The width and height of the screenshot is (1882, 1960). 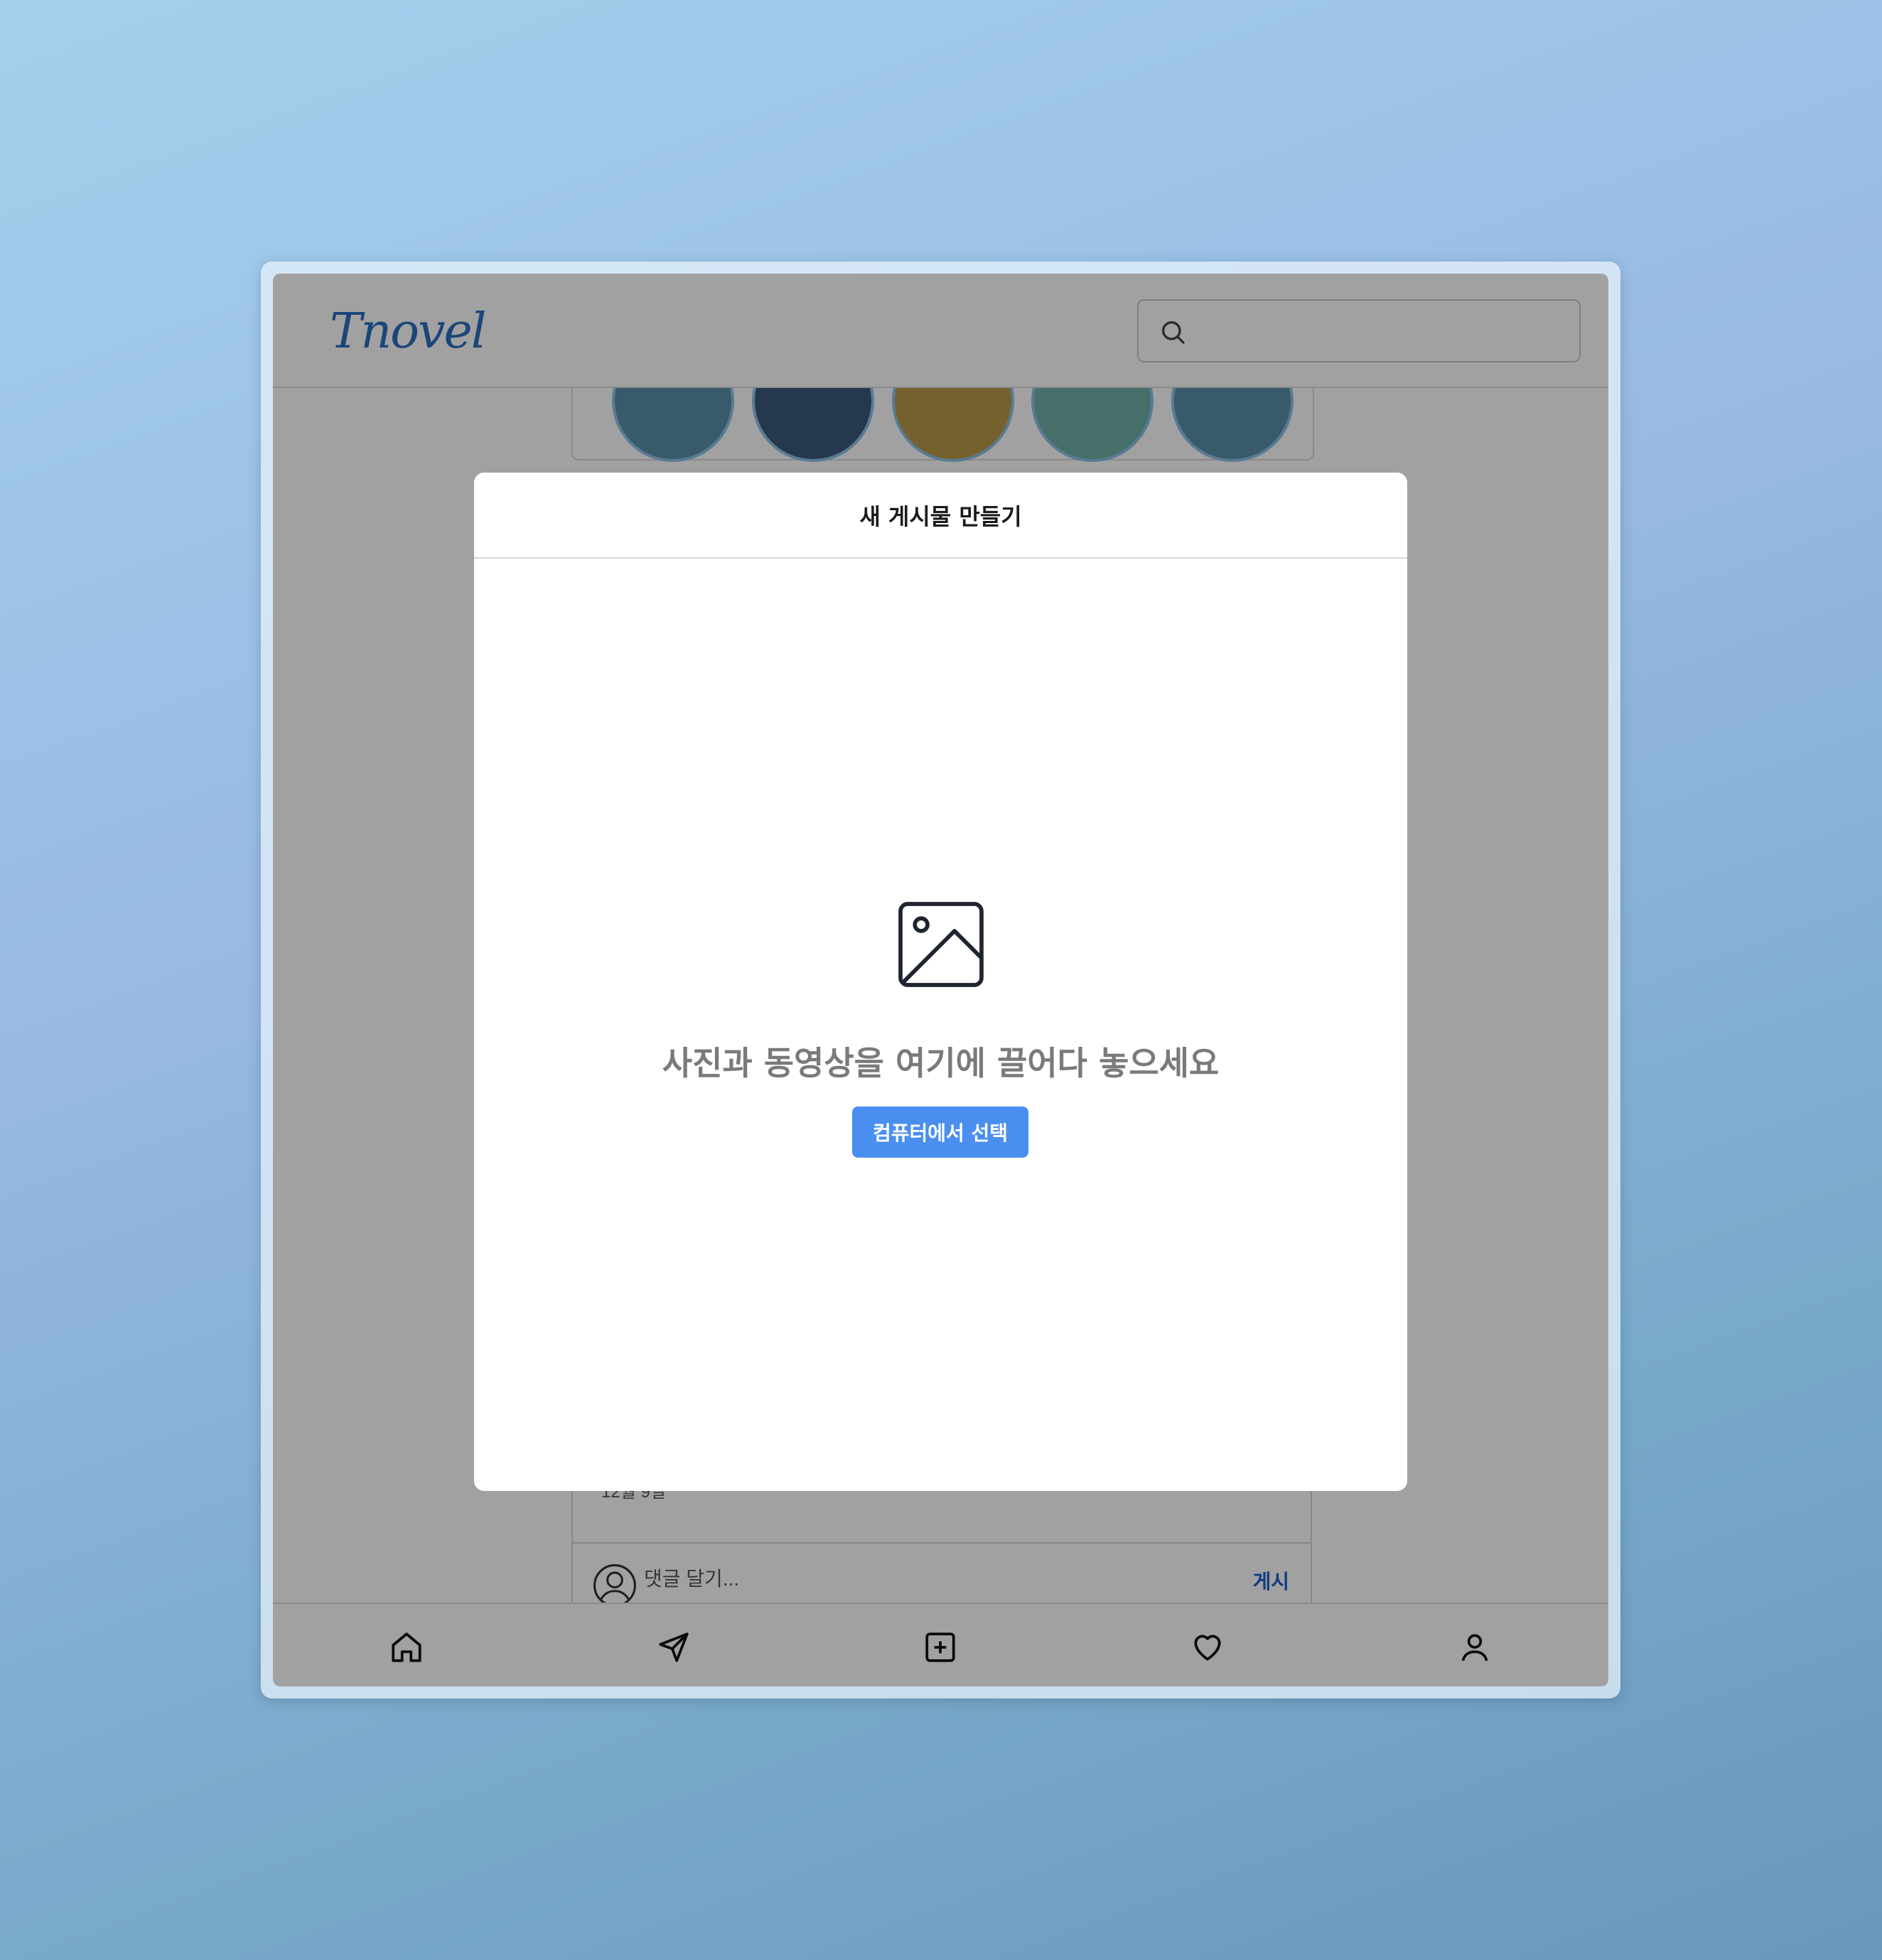 I want to click on drop-instruction: 사진과 동영상을 여기에 끌어다 놓으세요, so click(x=941, y=1063).